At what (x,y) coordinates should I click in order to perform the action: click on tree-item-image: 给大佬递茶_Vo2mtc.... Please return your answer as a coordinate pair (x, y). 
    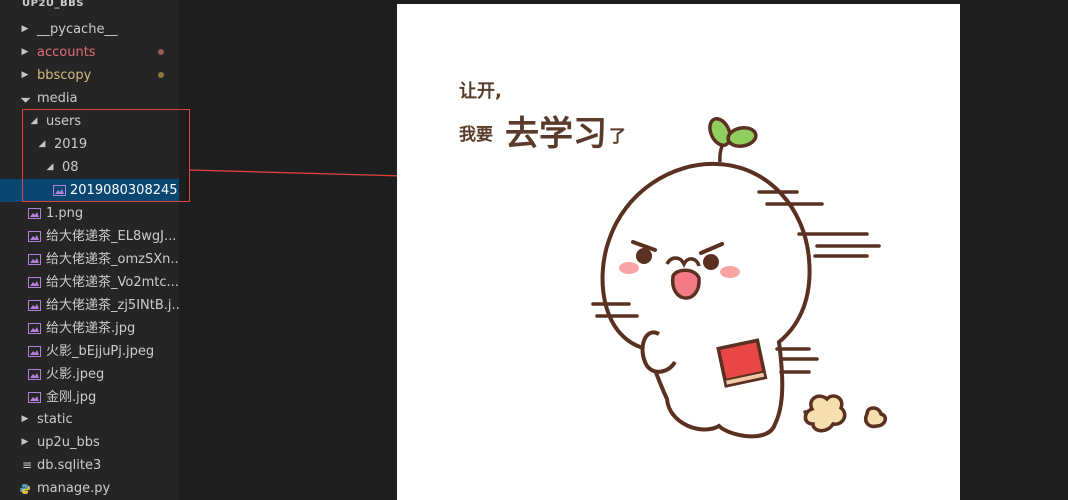
    Looking at the image, I should click on (89, 282).